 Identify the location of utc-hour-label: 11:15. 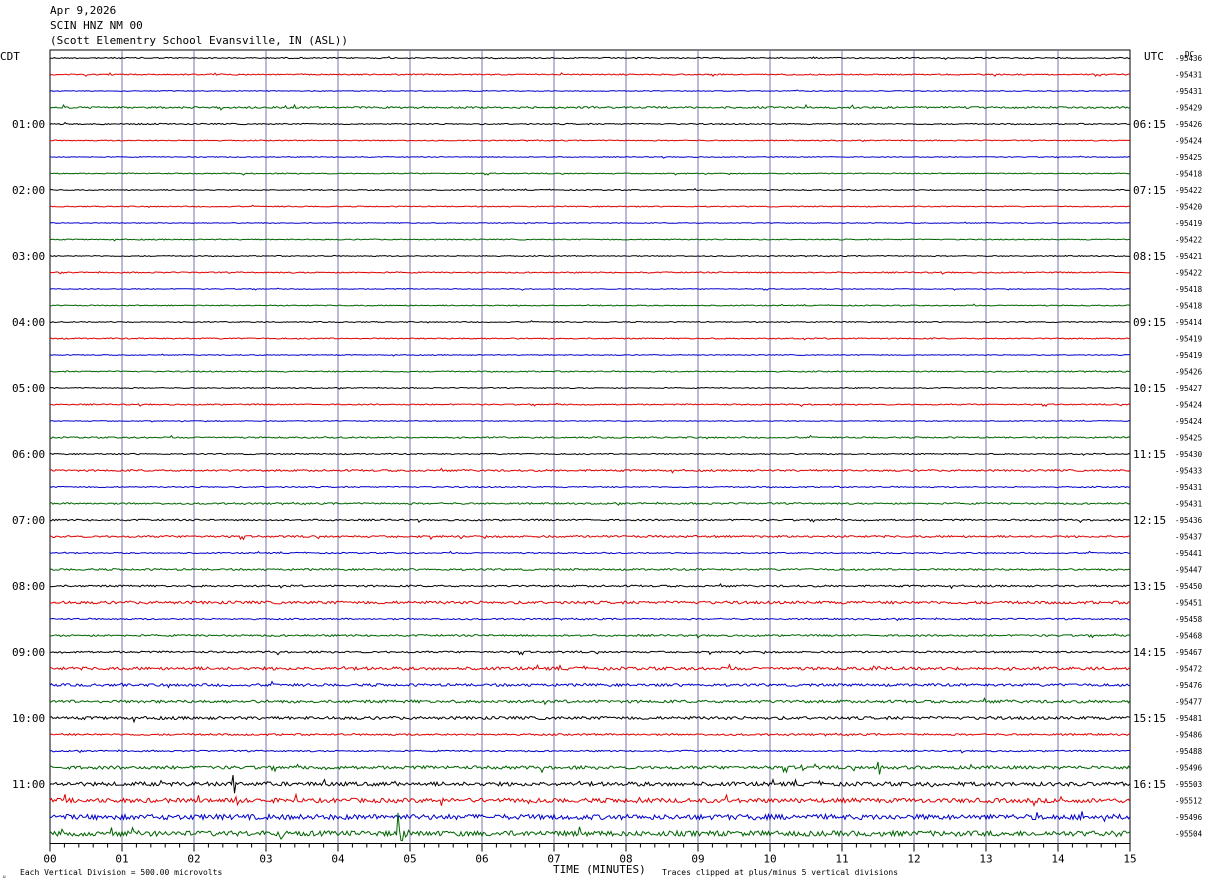
(1149, 454).